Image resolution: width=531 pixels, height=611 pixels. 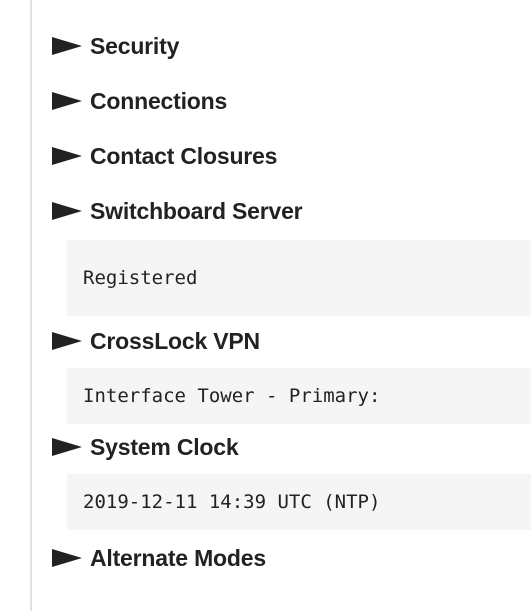 What do you see at coordinates (178, 557) in the screenshot?
I see `section-alternate-modes-label: Alternate Modes` at bounding box center [178, 557].